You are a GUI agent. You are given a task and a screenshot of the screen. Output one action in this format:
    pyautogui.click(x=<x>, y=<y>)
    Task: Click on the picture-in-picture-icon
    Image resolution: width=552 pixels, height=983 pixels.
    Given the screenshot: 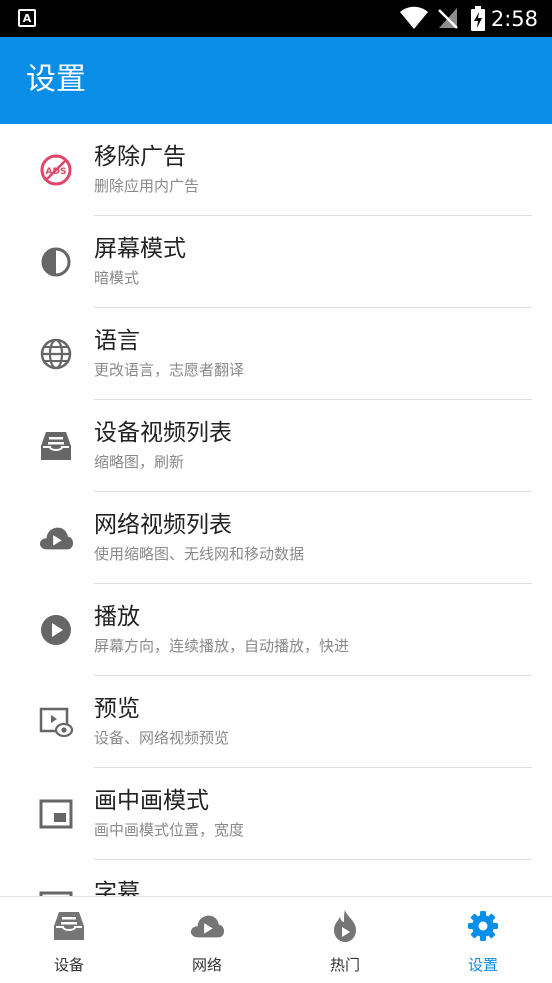 What is the action you would take?
    pyautogui.click(x=56, y=814)
    